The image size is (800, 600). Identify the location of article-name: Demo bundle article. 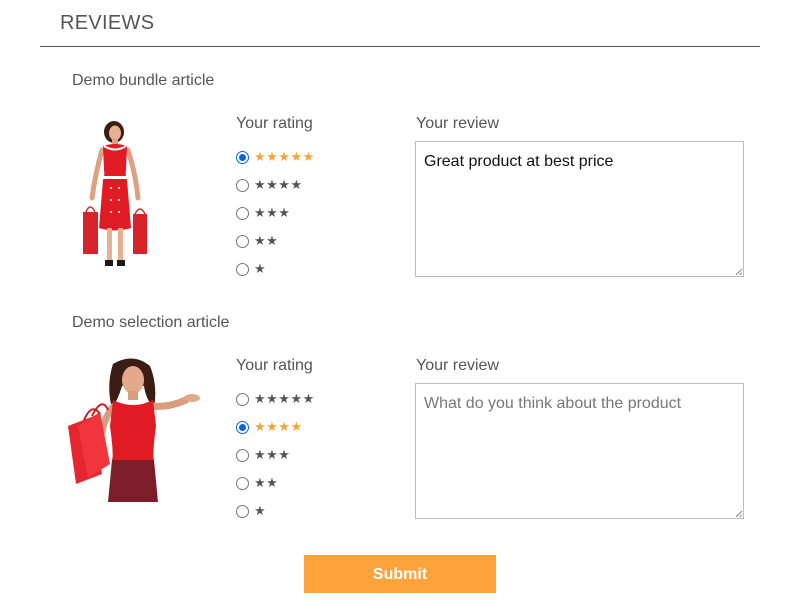
(143, 80).